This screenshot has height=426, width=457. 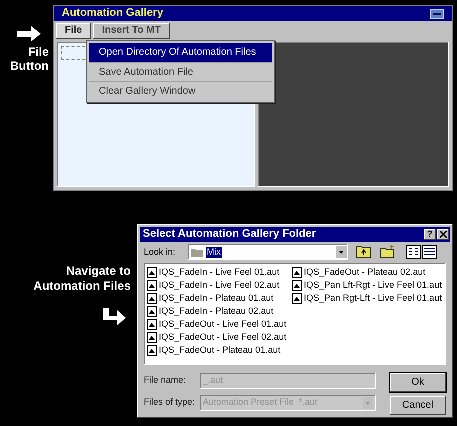 What do you see at coordinates (219, 285) in the screenshot?
I see `file-item: IQS_FadeIn - Live Feel 02.aut` at bounding box center [219, 285].